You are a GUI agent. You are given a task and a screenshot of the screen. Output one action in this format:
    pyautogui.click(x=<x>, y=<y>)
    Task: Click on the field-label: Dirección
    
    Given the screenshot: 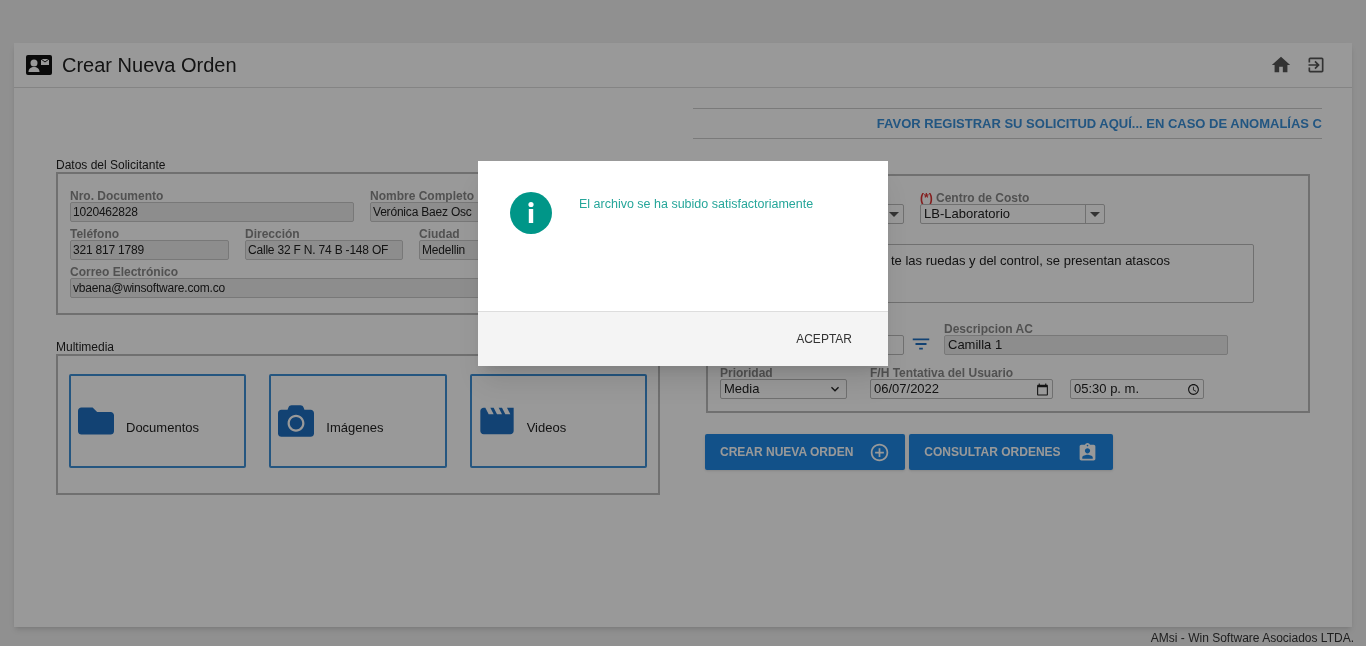 What is the action you would take?
    pyautogui.click(x=273, y=234)
    